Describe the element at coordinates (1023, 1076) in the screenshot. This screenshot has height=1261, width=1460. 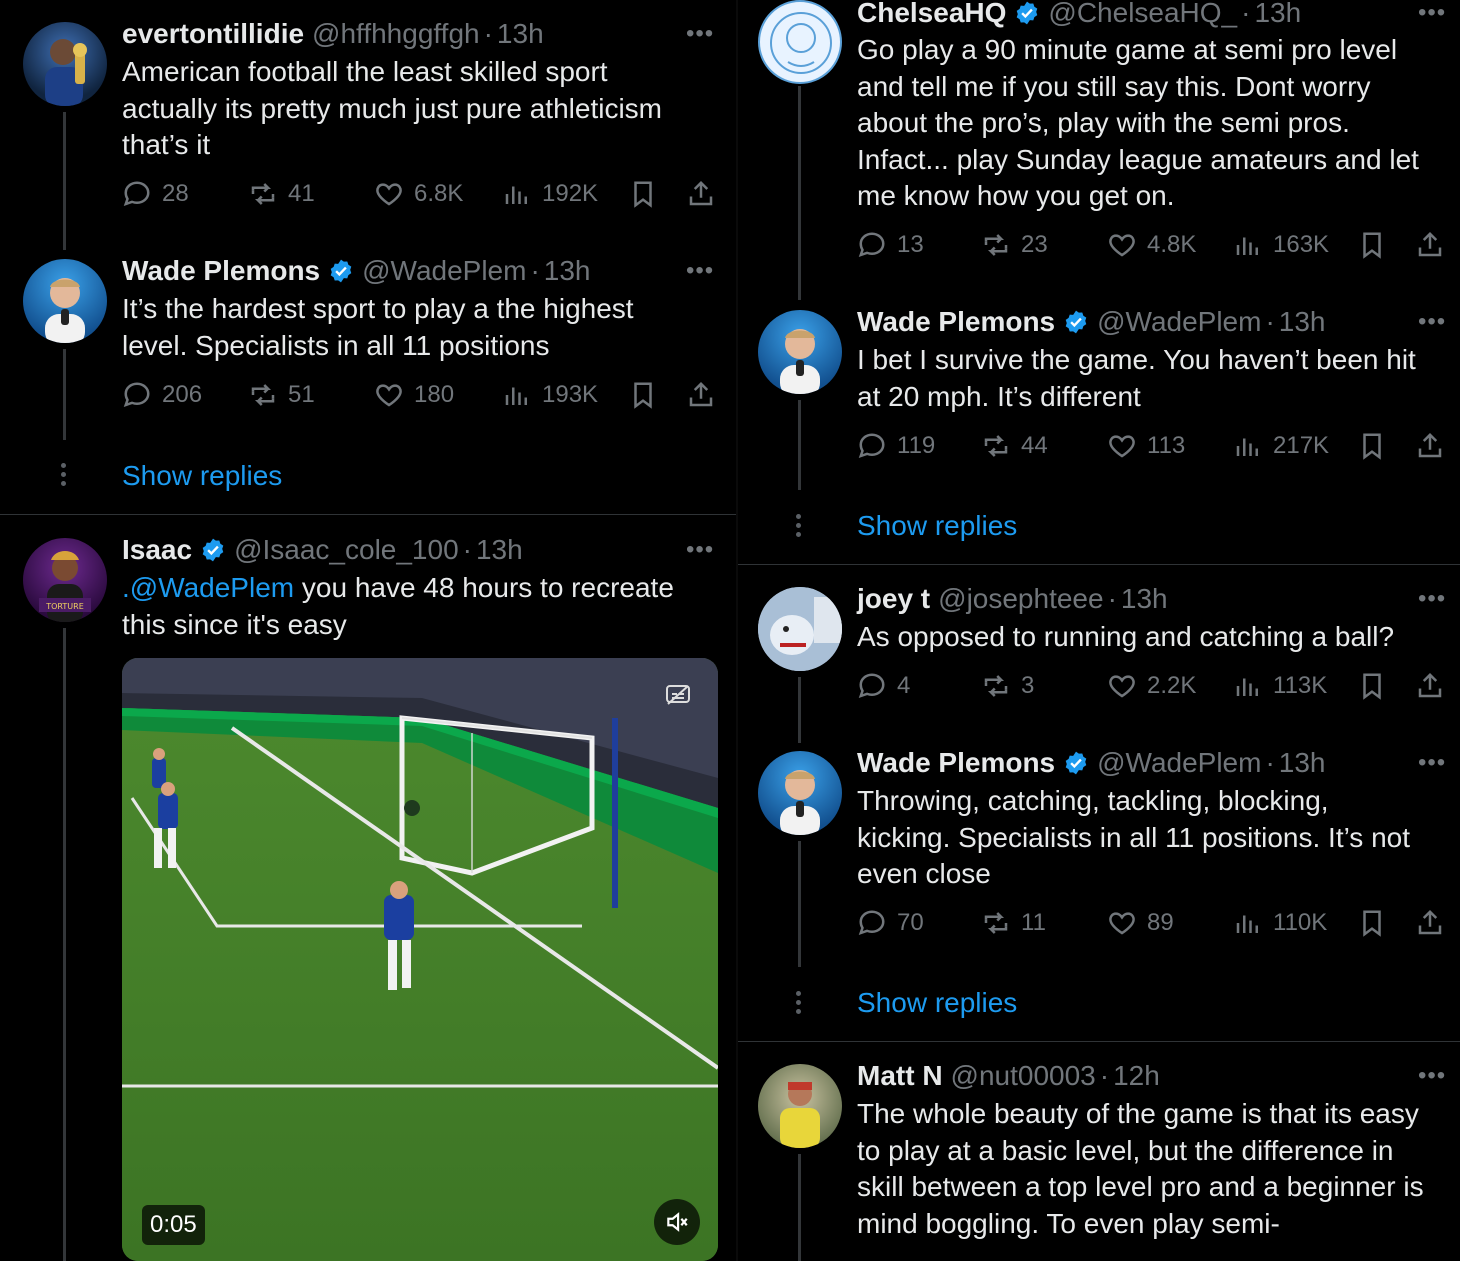
I see `author-handle: @nut00003` at that location.